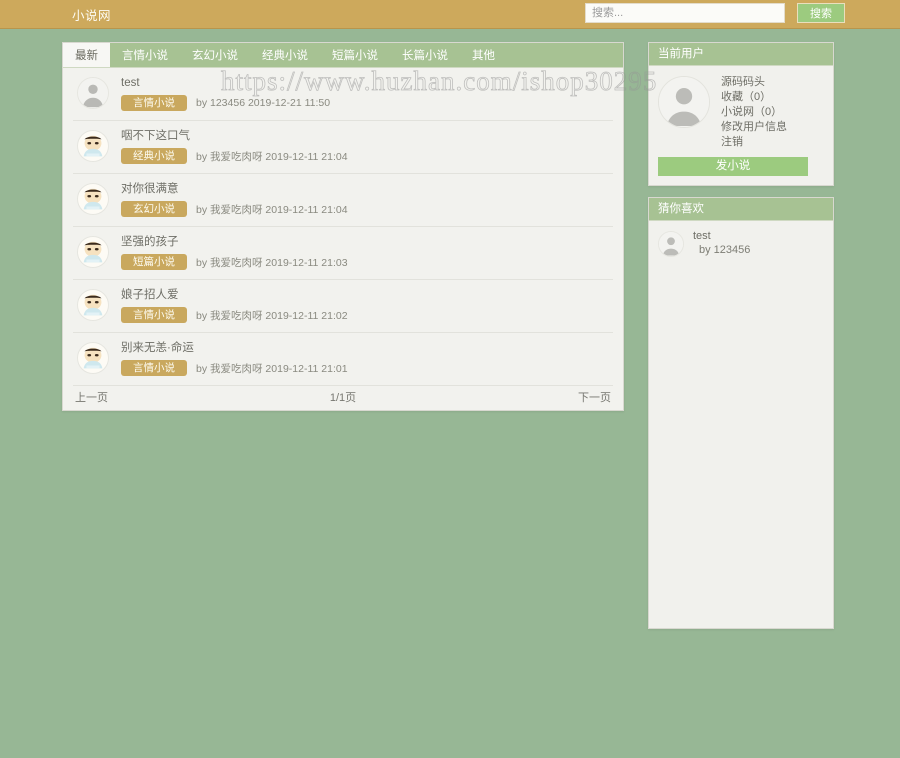 Image resolution: width=900 pixels, height=758 pixels. I want to click on page-indicator: 1/1页, so click(343, 398).